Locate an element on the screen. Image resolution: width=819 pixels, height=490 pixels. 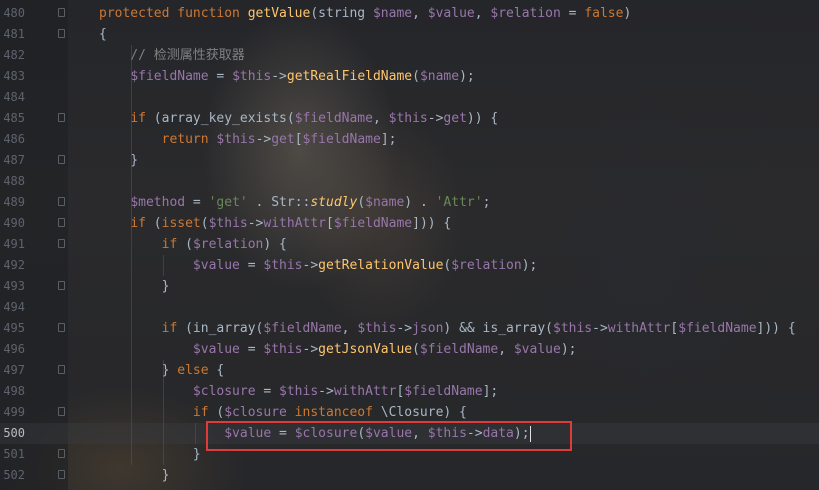
code-token: ) . is located at coordinates (420, 202).